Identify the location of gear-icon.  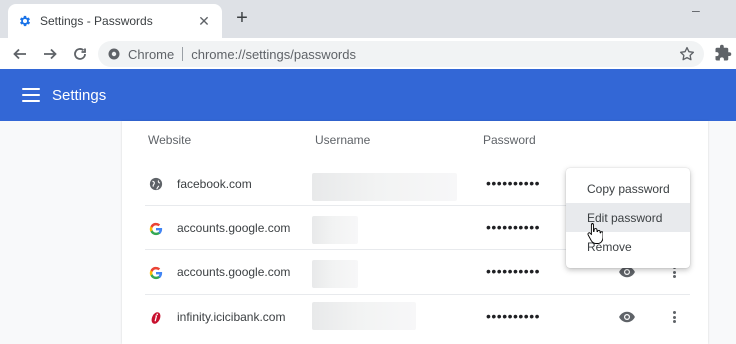
(25, 21).